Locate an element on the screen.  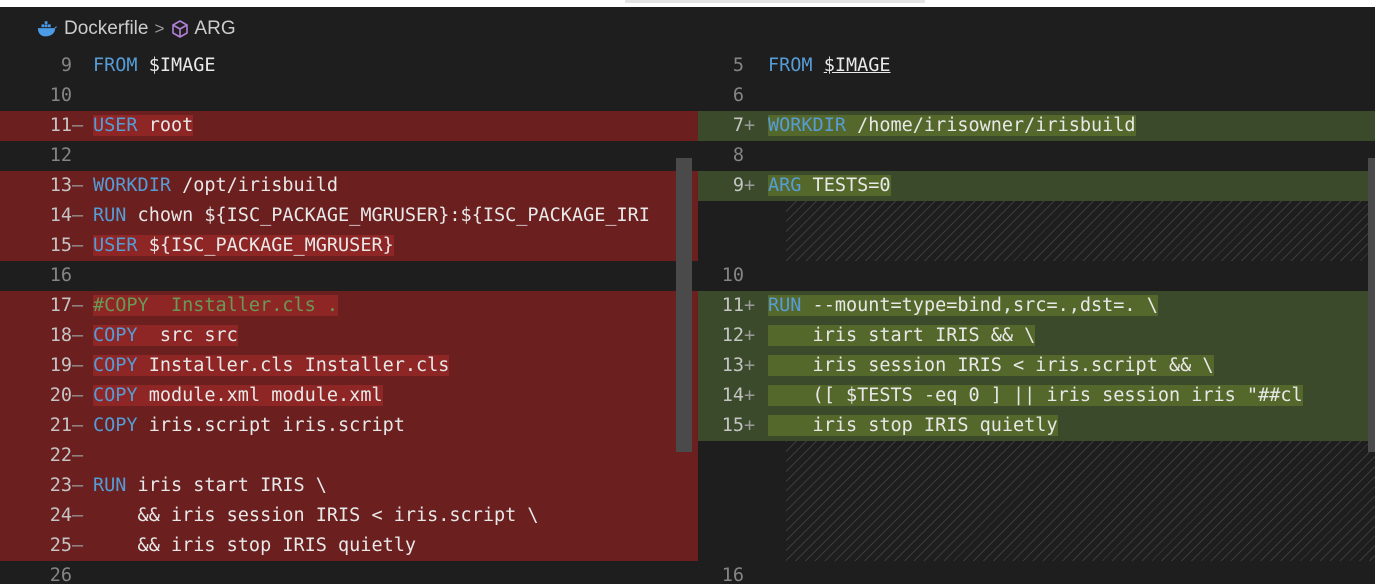
line-number: 20 is located at coordinates (60, 395).